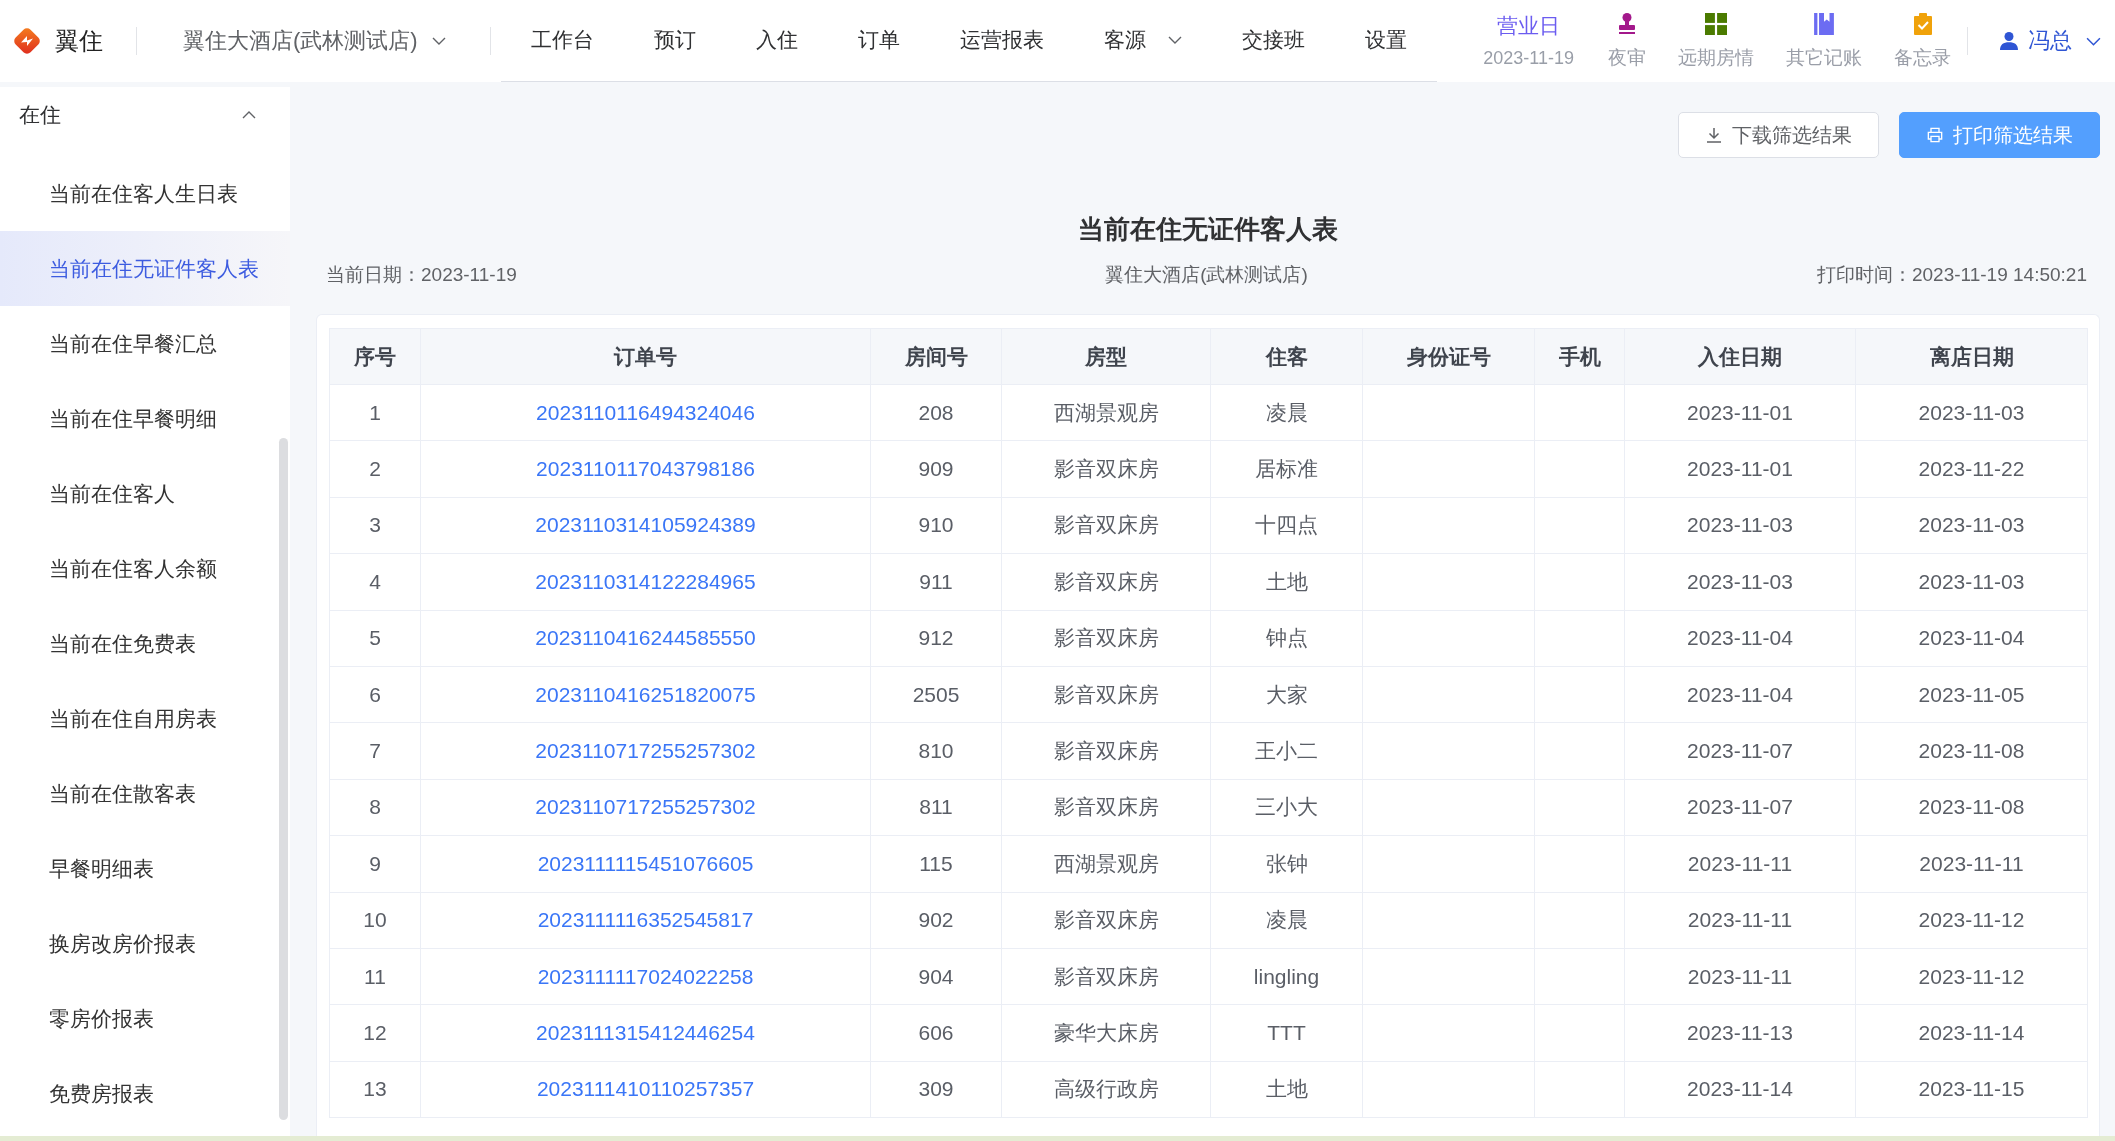 The image size is (2115, 1141). I want to click on column-header: 房间号, so click(936, 356).